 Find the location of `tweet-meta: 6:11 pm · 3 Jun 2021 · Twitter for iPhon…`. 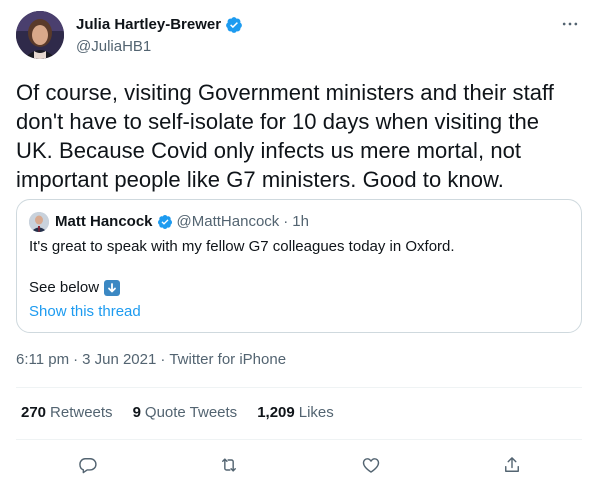

tweet-meta: 6:11 pm · 3 Jun 2021 · Twitter for iPhon… is located at coordinates (151, 360).